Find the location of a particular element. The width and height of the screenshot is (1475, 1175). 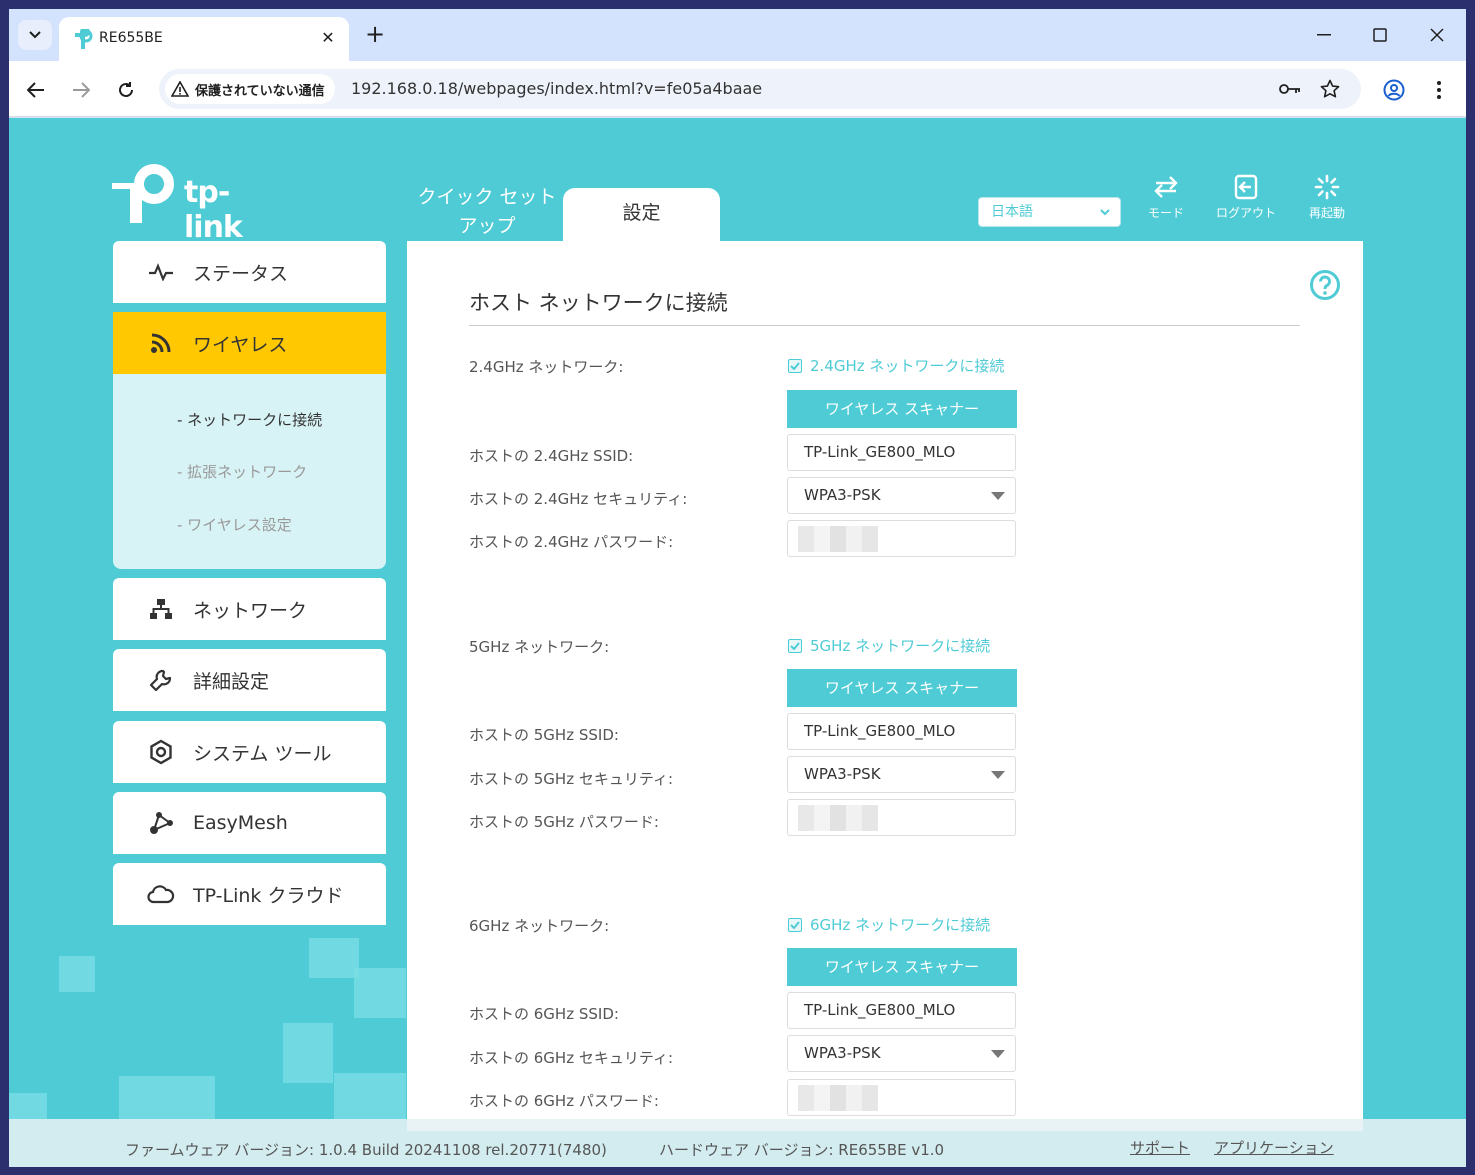

ssid-label: ホストの 2.4GHz SSID: is located at coordinates (551, 456).